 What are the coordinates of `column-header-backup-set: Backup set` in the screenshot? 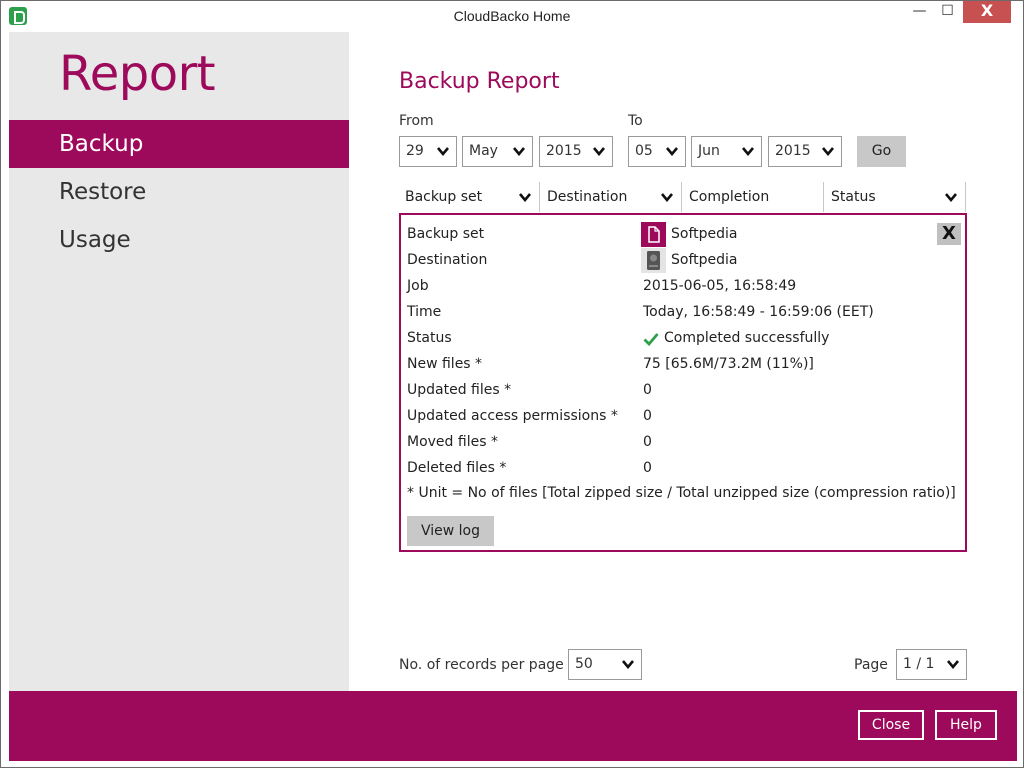 It's located at (469, 197).